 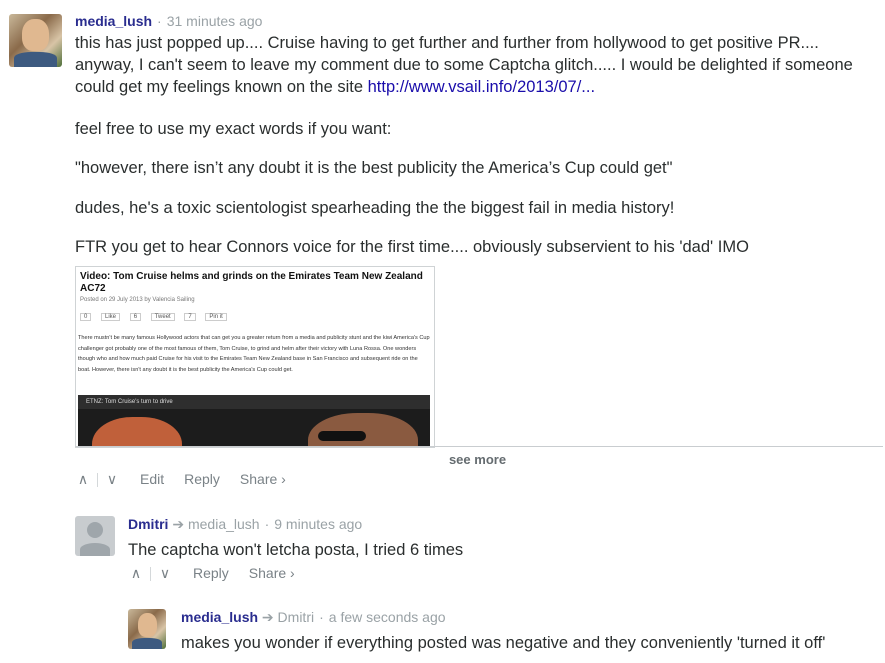 I want to click on embed-like-count: 6, so click(x=135, y=317).